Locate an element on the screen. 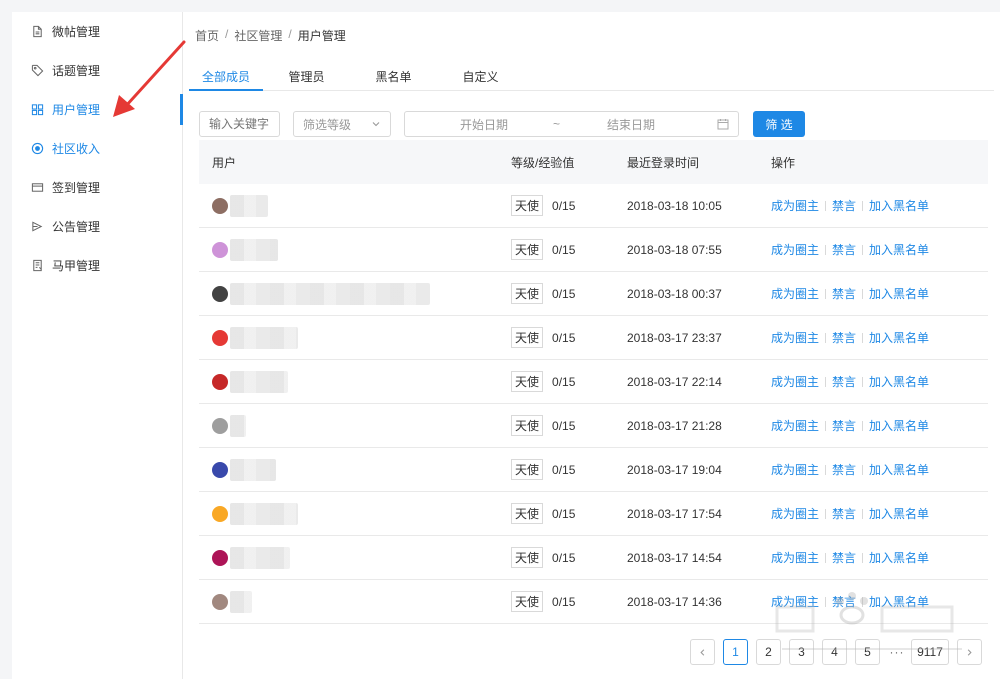 The height and width of the screenshot is (679, 1000). table-row: 天使 0/15 2018-03-17 22:14 成为圈主 禁言 加入黑名单 is located at coordinates (593, 382).